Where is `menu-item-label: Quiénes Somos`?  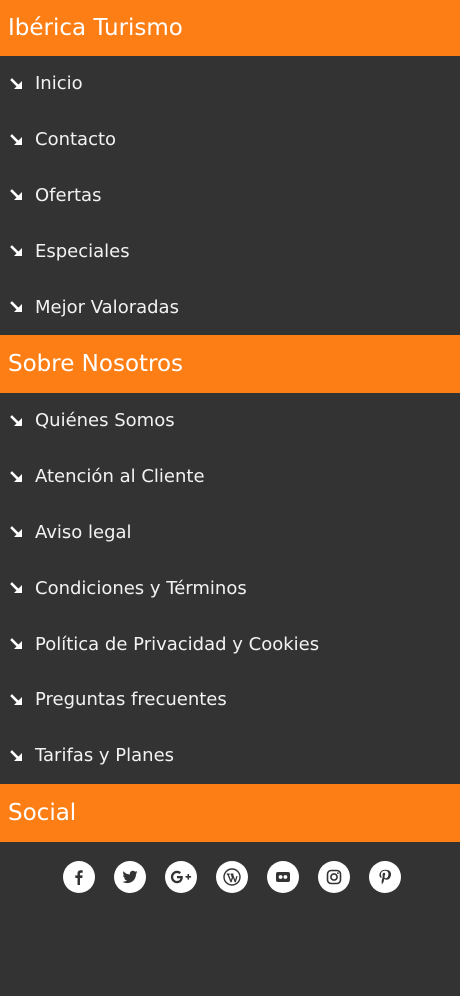 menu-item-label: Quiénes Somos is located at coordinates (105, 421).